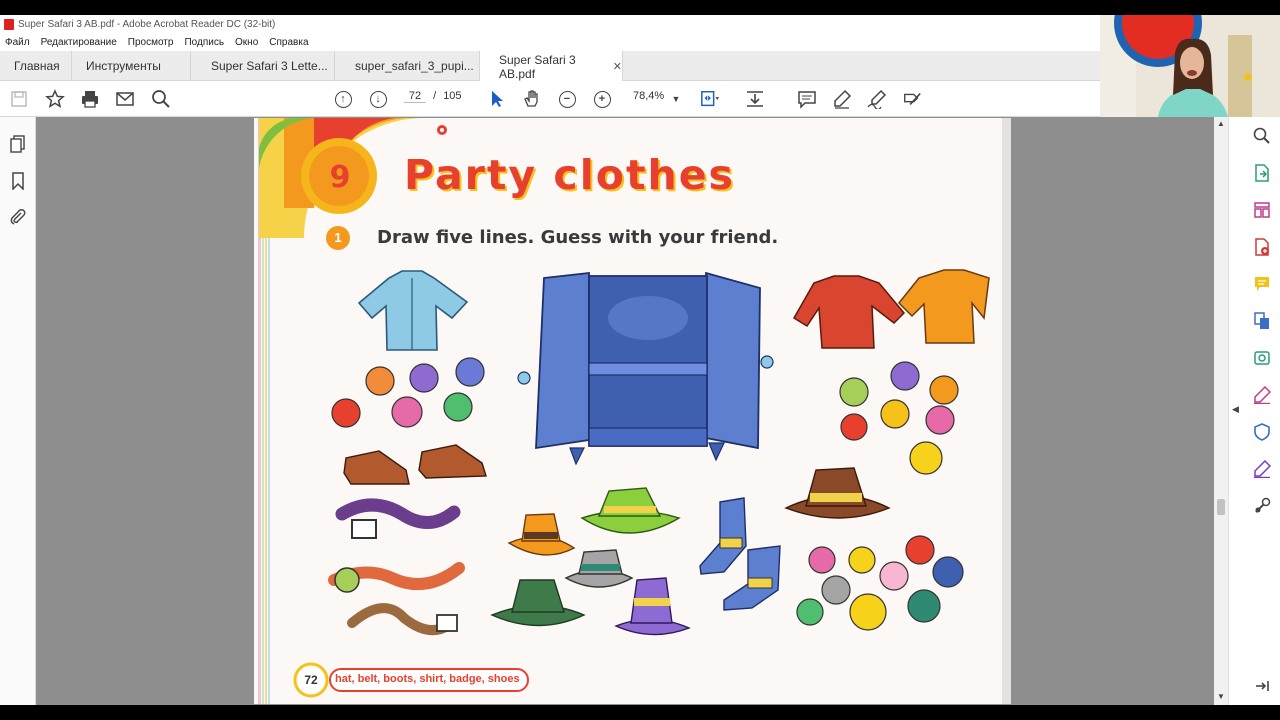  I want to click on scroll-down-icon: ▼, so click(1221, 696).